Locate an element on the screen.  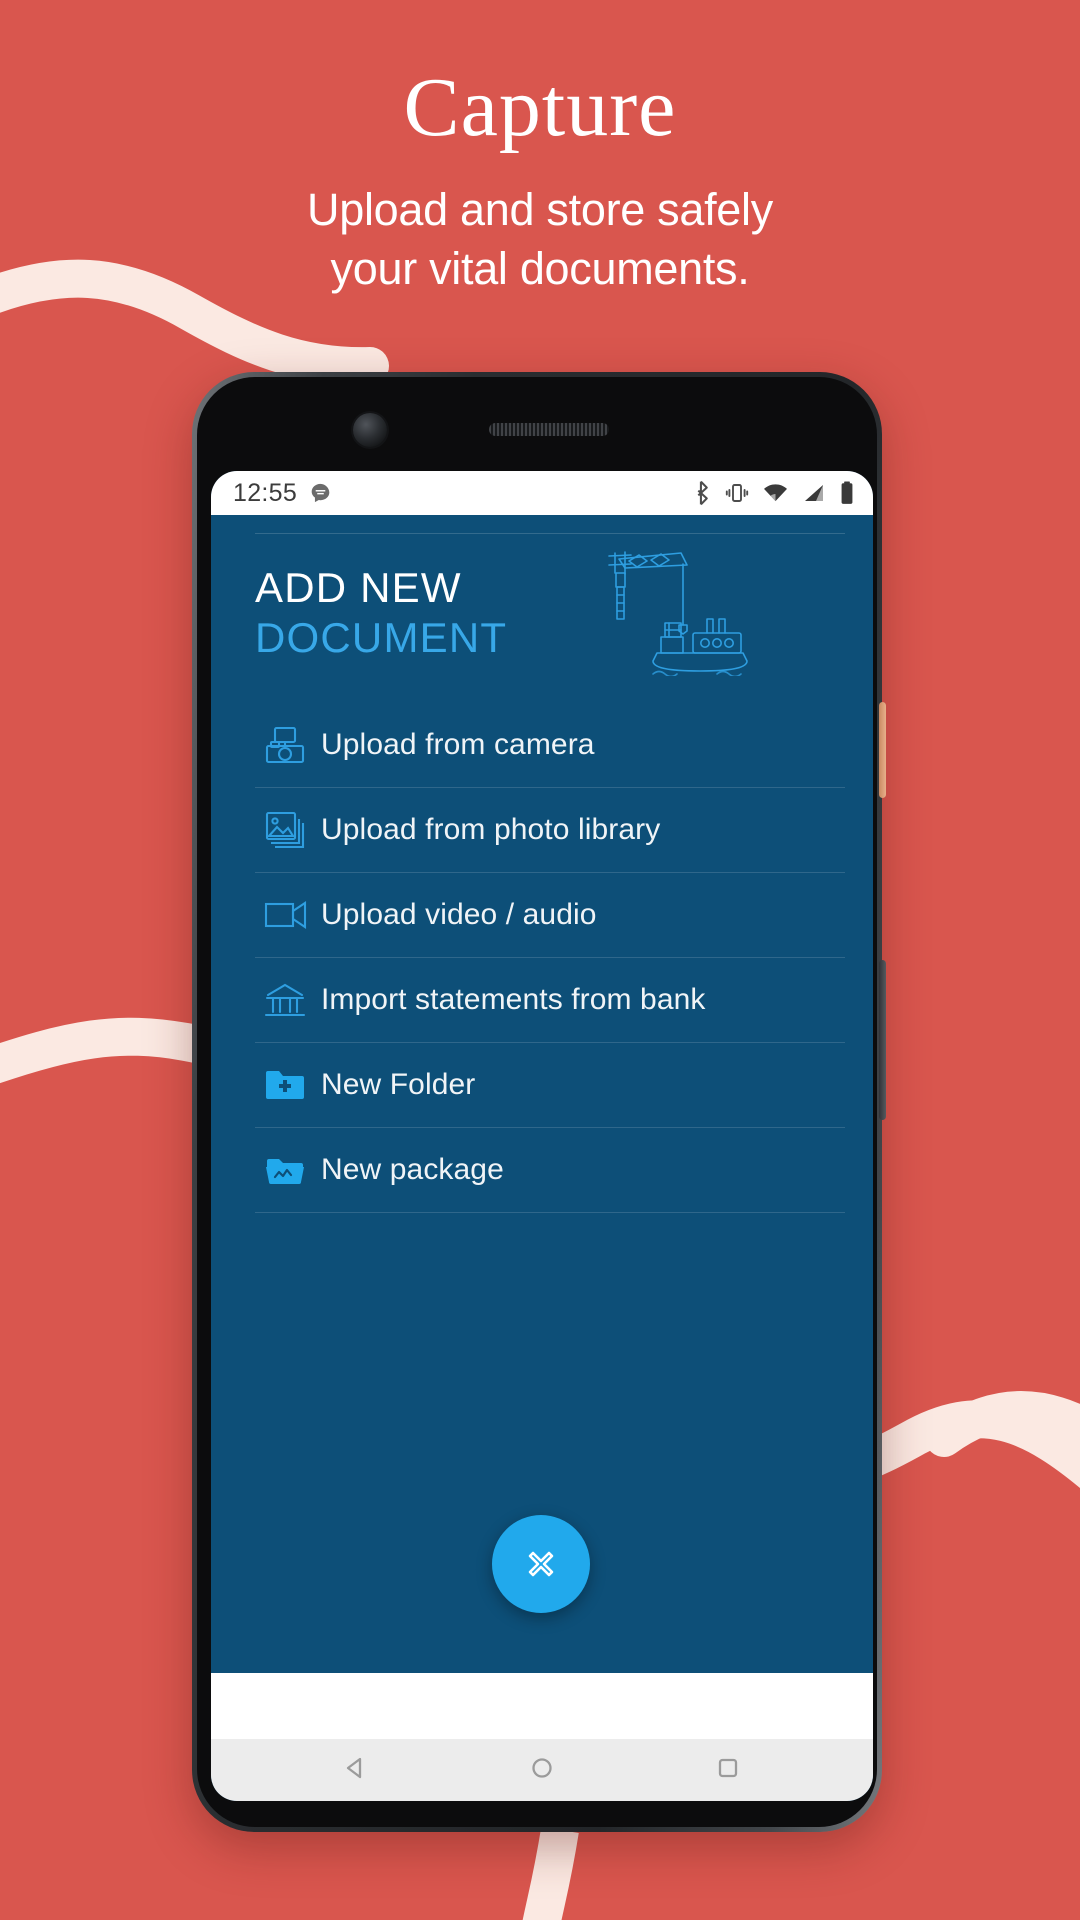
menu-item-label: Upload from photo library is located at coordinates (491, 829).